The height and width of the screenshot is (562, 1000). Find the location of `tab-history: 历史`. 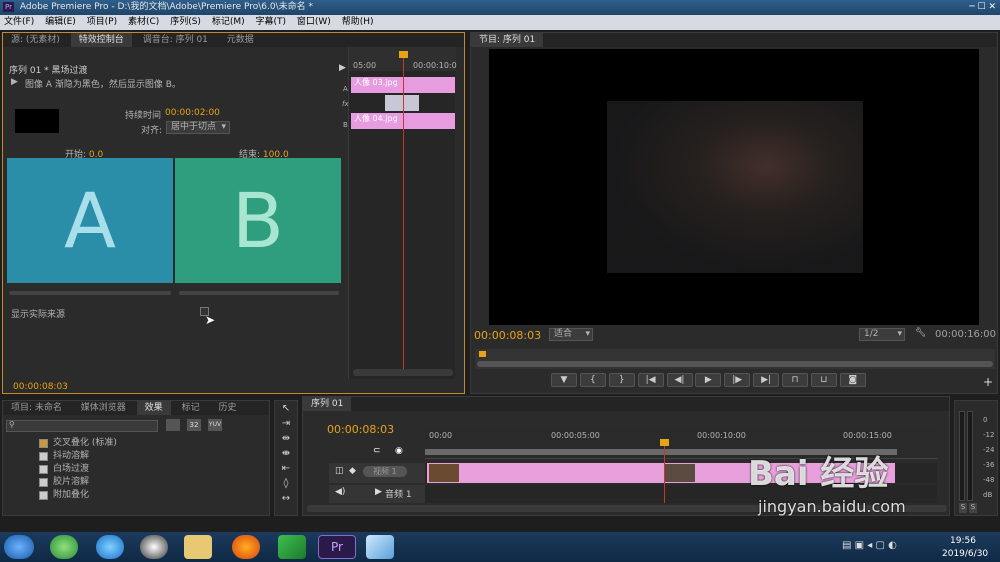

tab-history: 历史 is located at coordinates (227, 408).